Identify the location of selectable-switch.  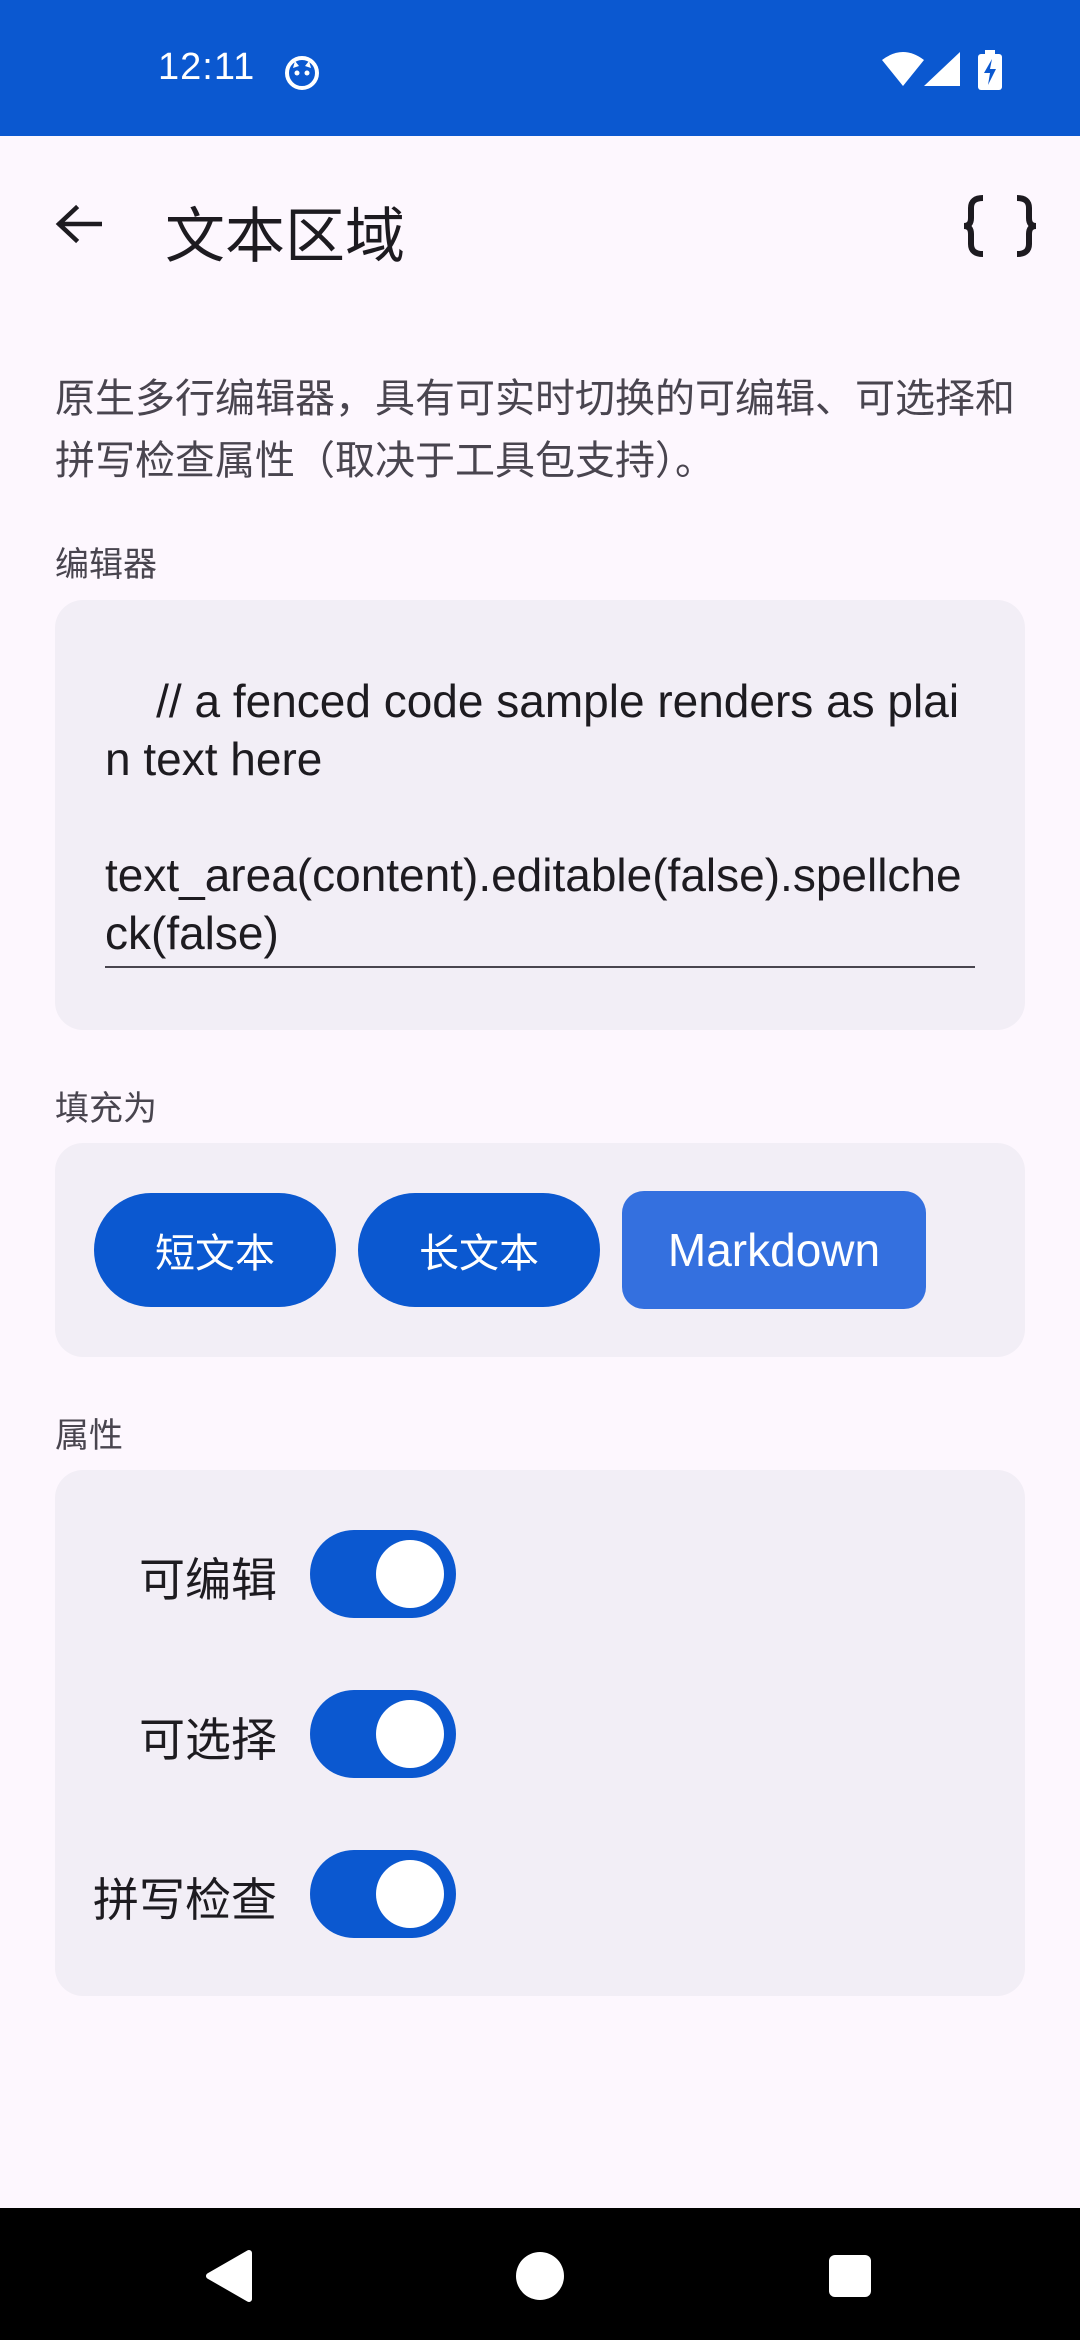
(383, 1734).